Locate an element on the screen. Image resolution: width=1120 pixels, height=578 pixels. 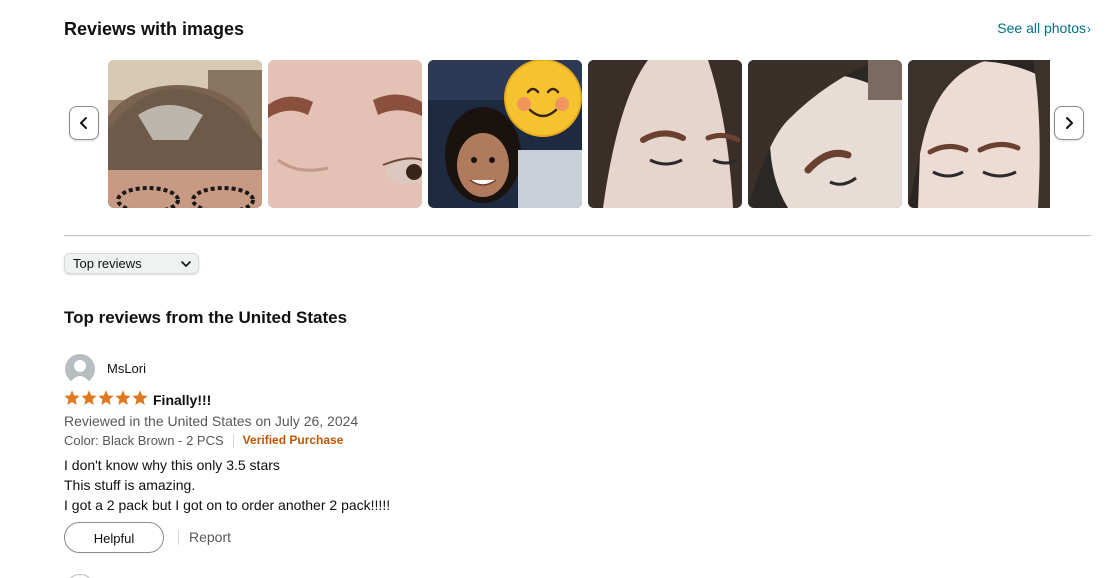
review-body-line: I don't know why this only 3.5 stars is located at coordinates (172, 465).